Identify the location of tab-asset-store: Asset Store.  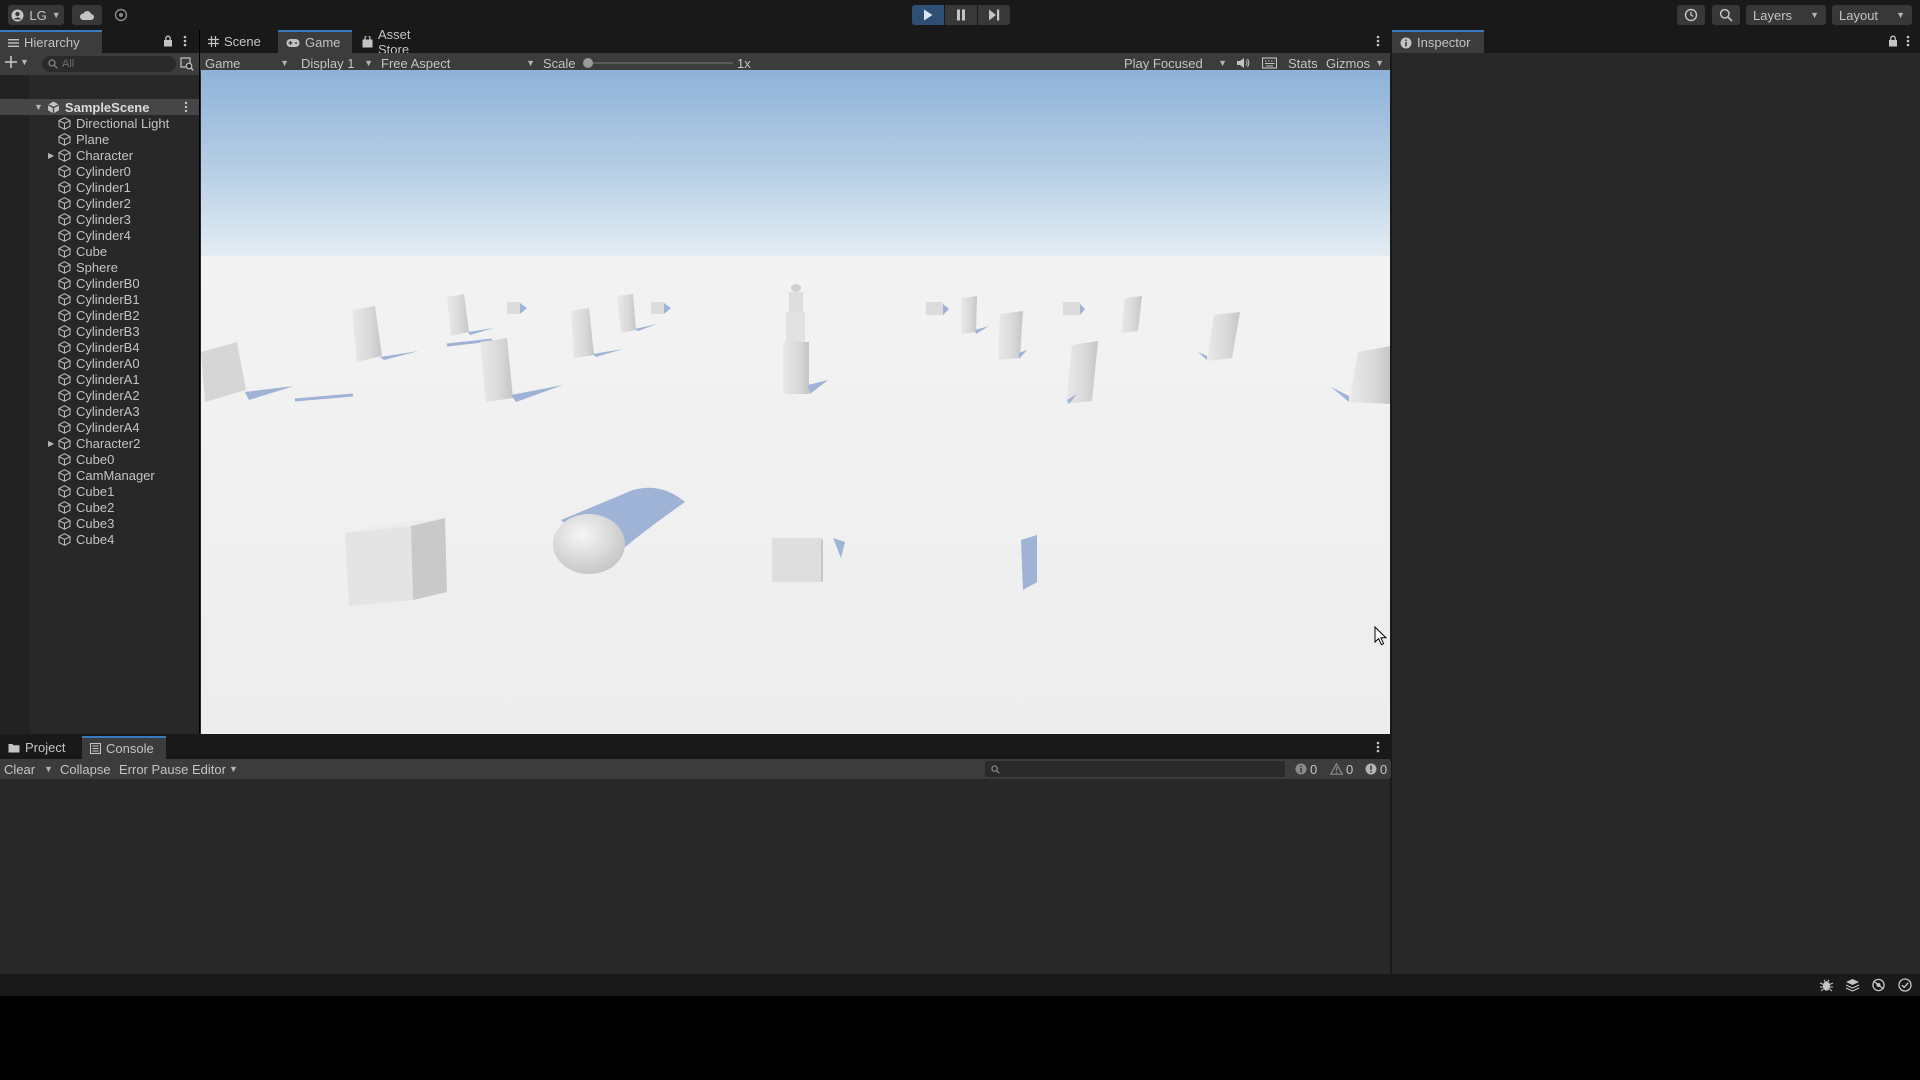
(403, 42).